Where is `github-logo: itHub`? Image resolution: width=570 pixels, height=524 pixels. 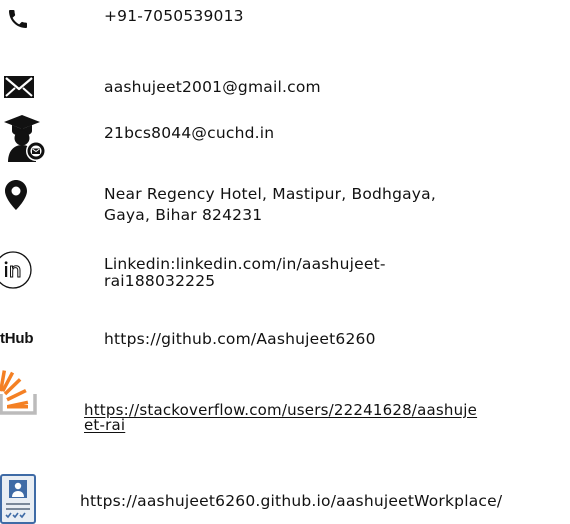 github-logo: itHub is located at coordinates (17, 338).